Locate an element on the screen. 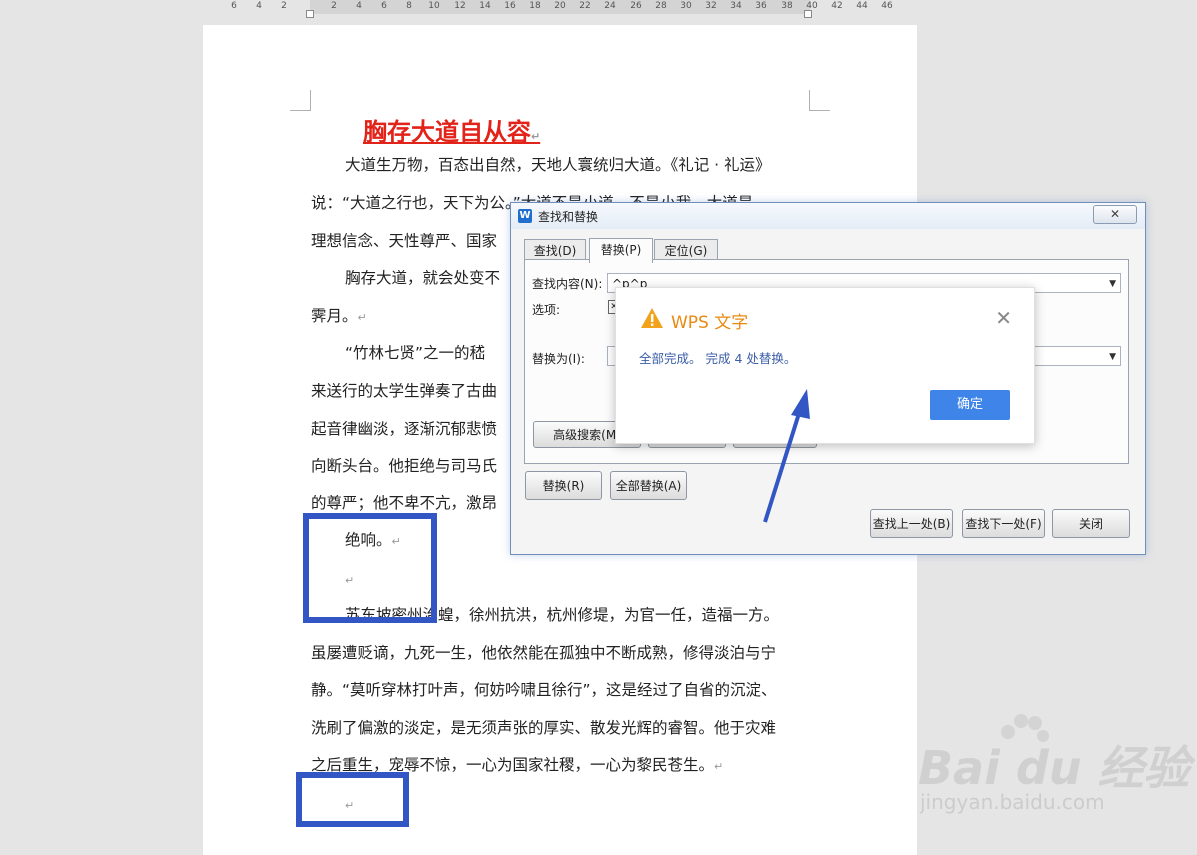 The image size is (1197, 855). ruler-tick: 30 is located at coordinates (686, 6).